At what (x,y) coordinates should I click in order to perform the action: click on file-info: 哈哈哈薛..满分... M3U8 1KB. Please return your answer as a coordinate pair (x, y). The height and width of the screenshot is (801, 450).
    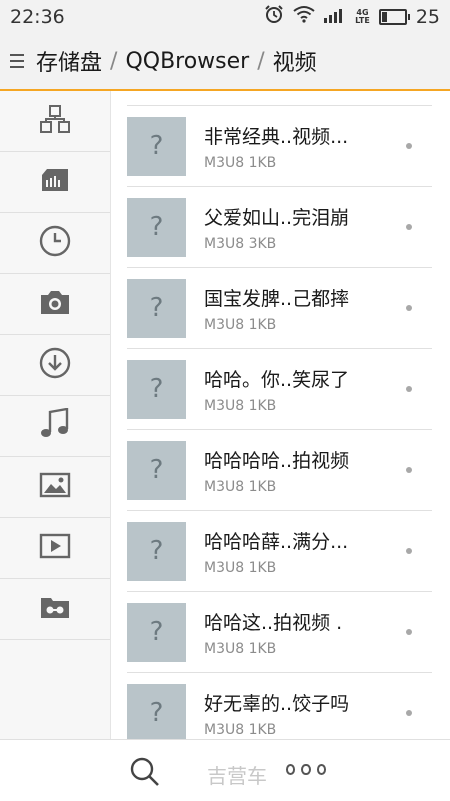
    Looking at the image, I should click on (276, 551).